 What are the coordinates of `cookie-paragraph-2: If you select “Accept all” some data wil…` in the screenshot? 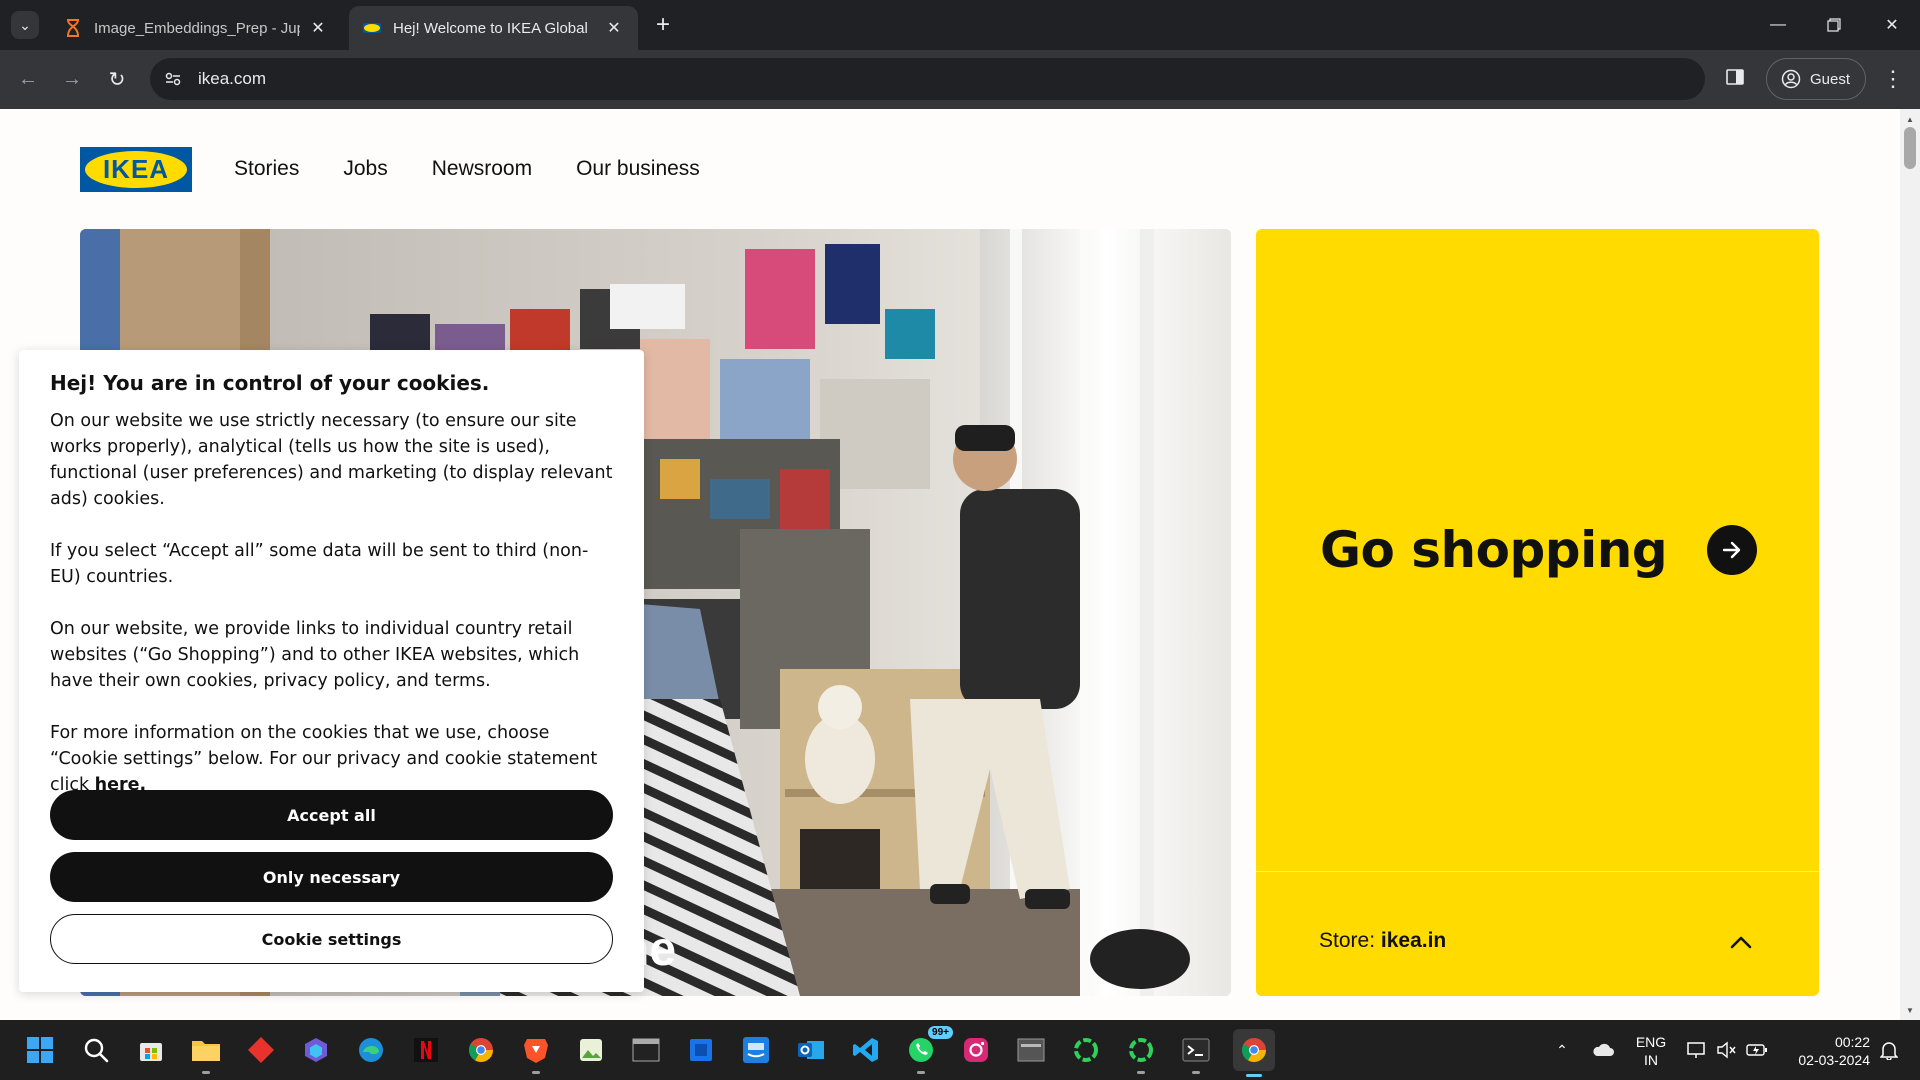 It's located at (319, 564).